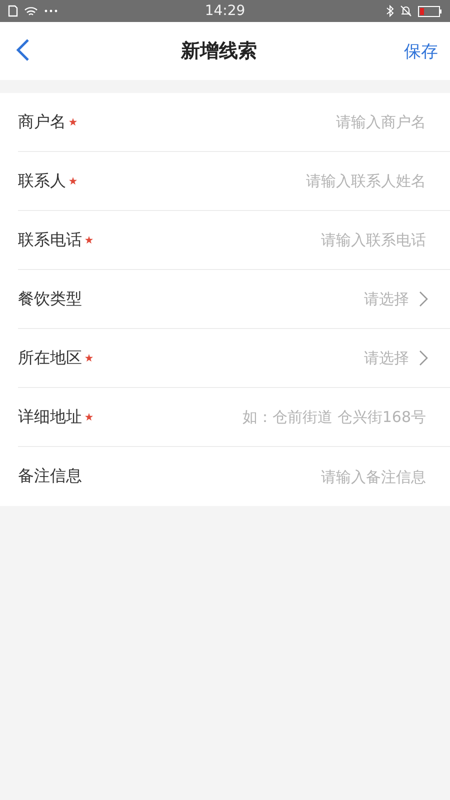 The height and width of the screenshot is (800, 450). I want to click on field-label: 联系人, so click(42, 181).